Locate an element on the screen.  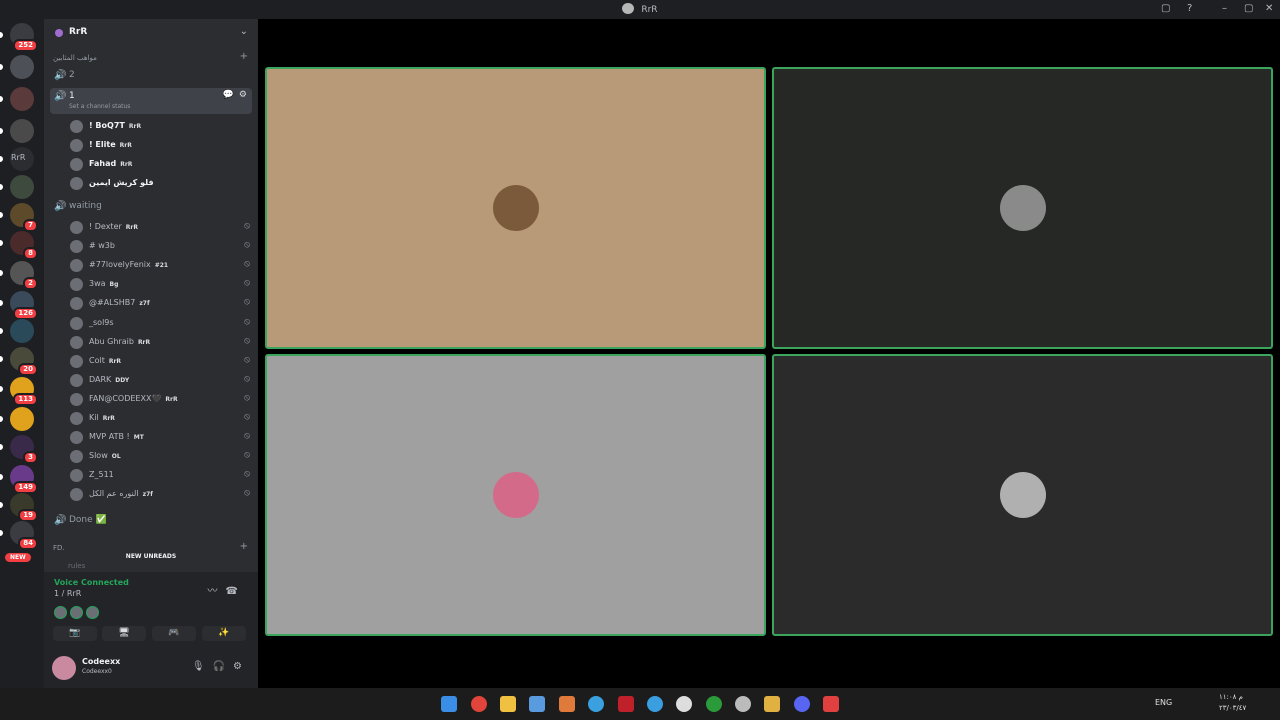
voice-status: Voice Connected is located at coordinates (91, 582).